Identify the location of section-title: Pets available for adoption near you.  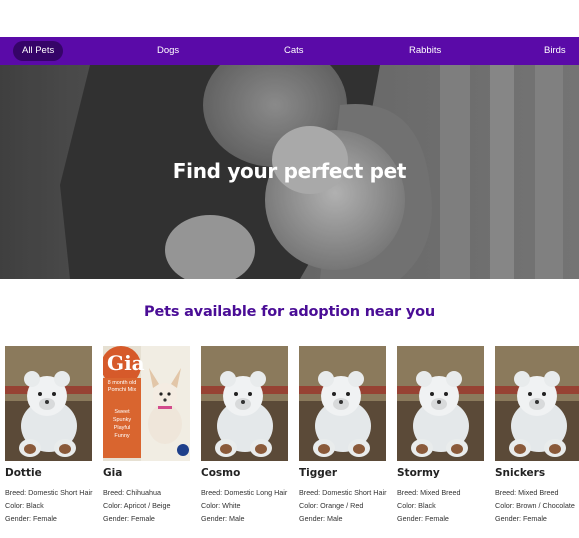
(289, 312).